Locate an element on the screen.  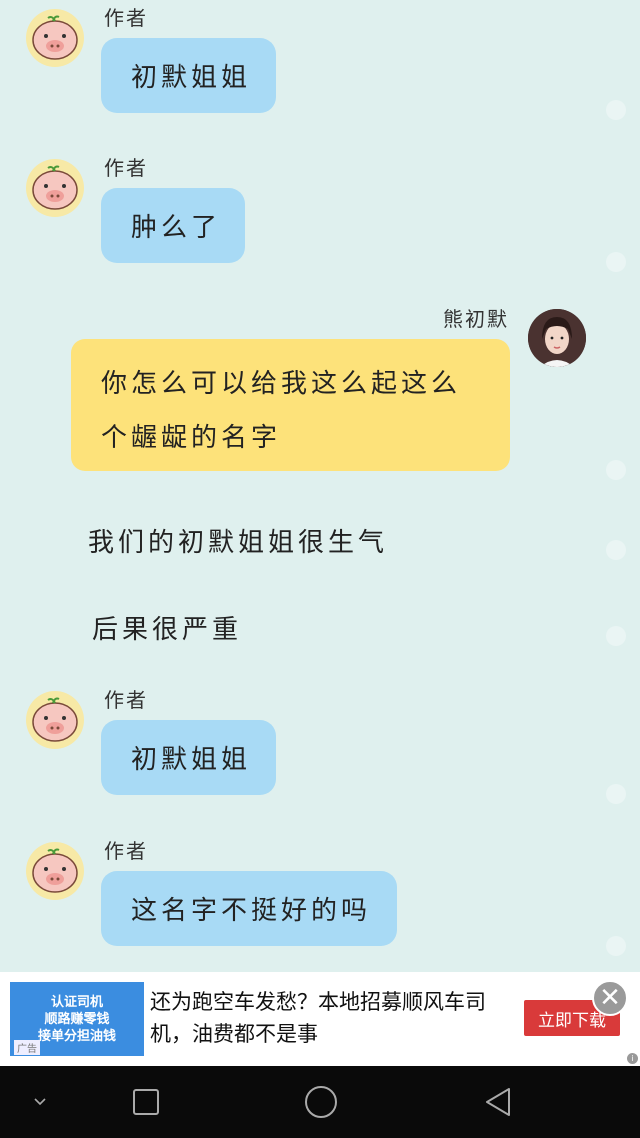
ad-image-text: 认证司机 is located at coordinates (76, 1002).